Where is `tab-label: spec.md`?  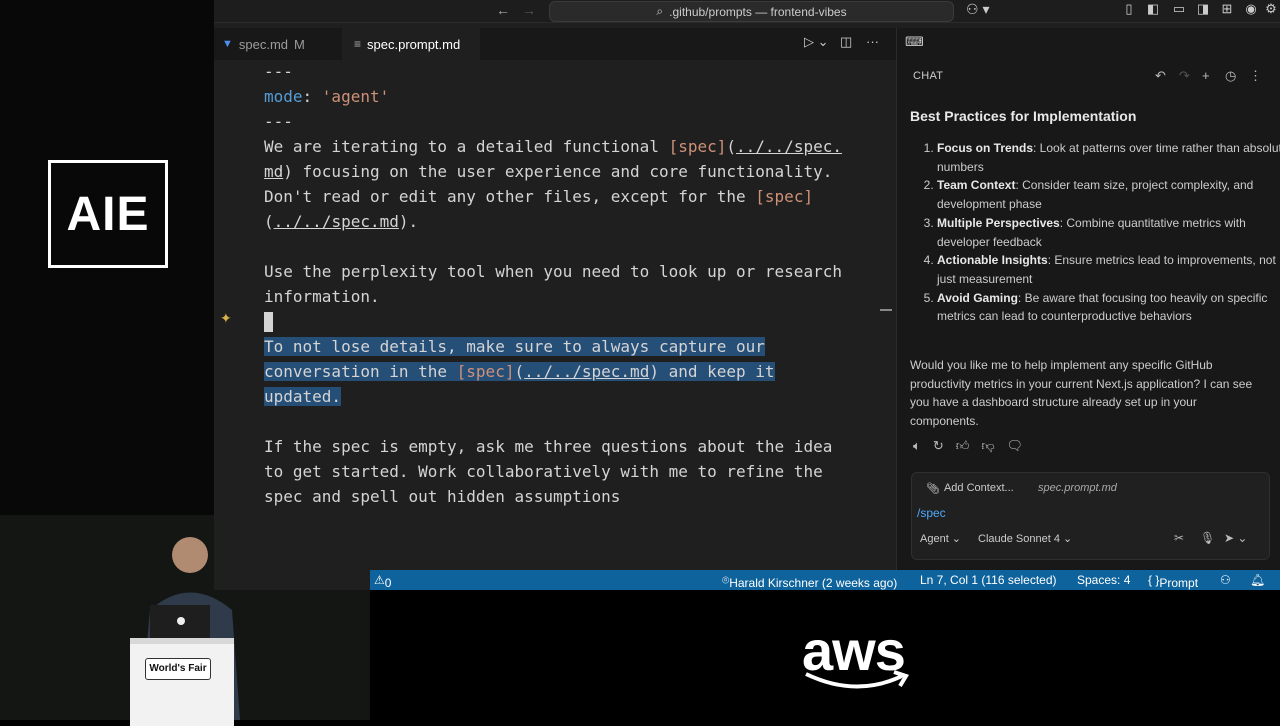
tab-label: spec.md is located at coordinates (263, 44).